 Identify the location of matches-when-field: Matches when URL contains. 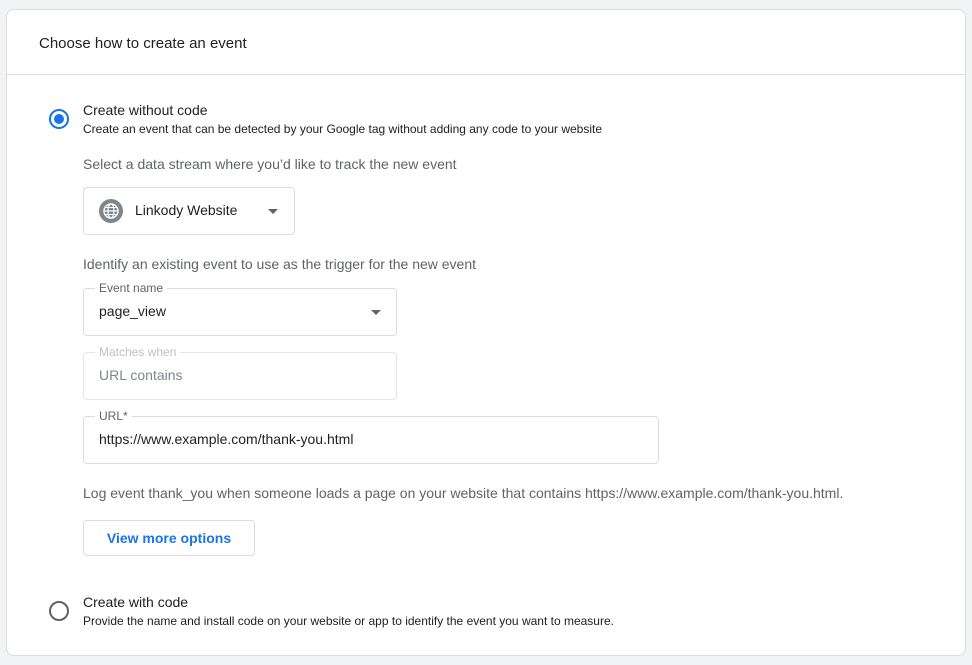
(240, 372).